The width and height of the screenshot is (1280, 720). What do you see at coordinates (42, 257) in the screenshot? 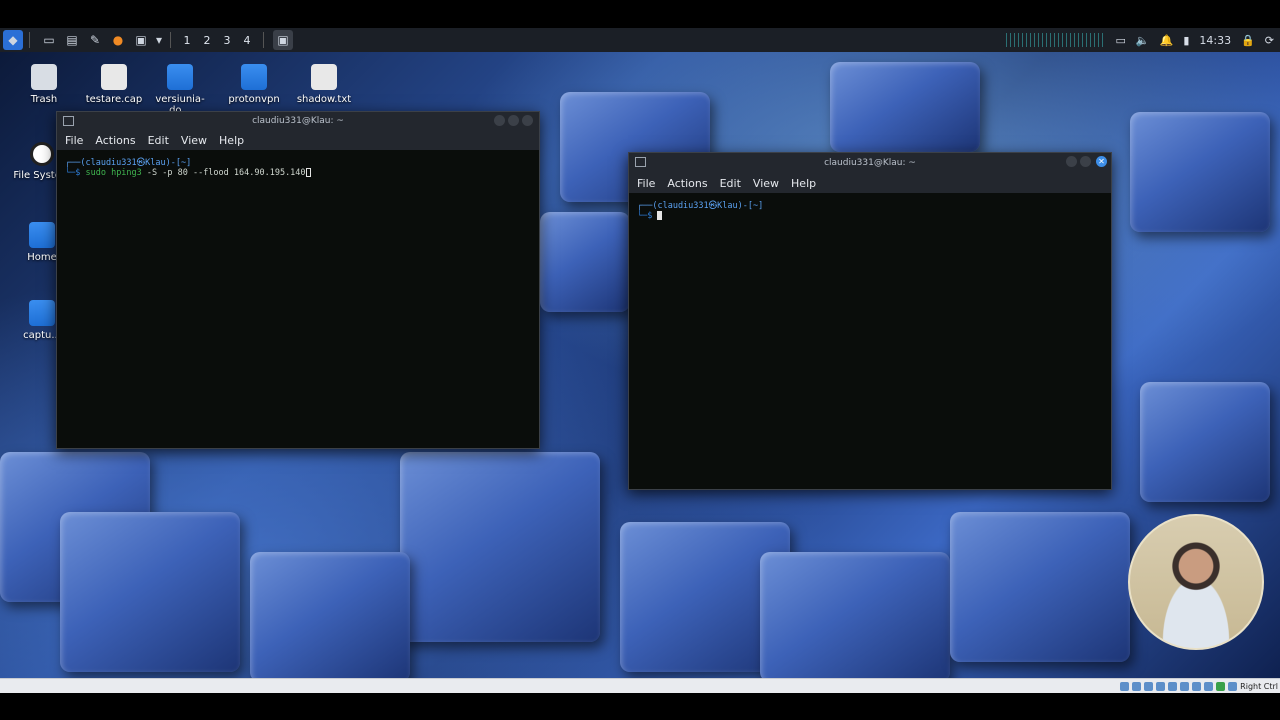
I see `desktop-icon-label: Home` at bounding box center [42, 257].